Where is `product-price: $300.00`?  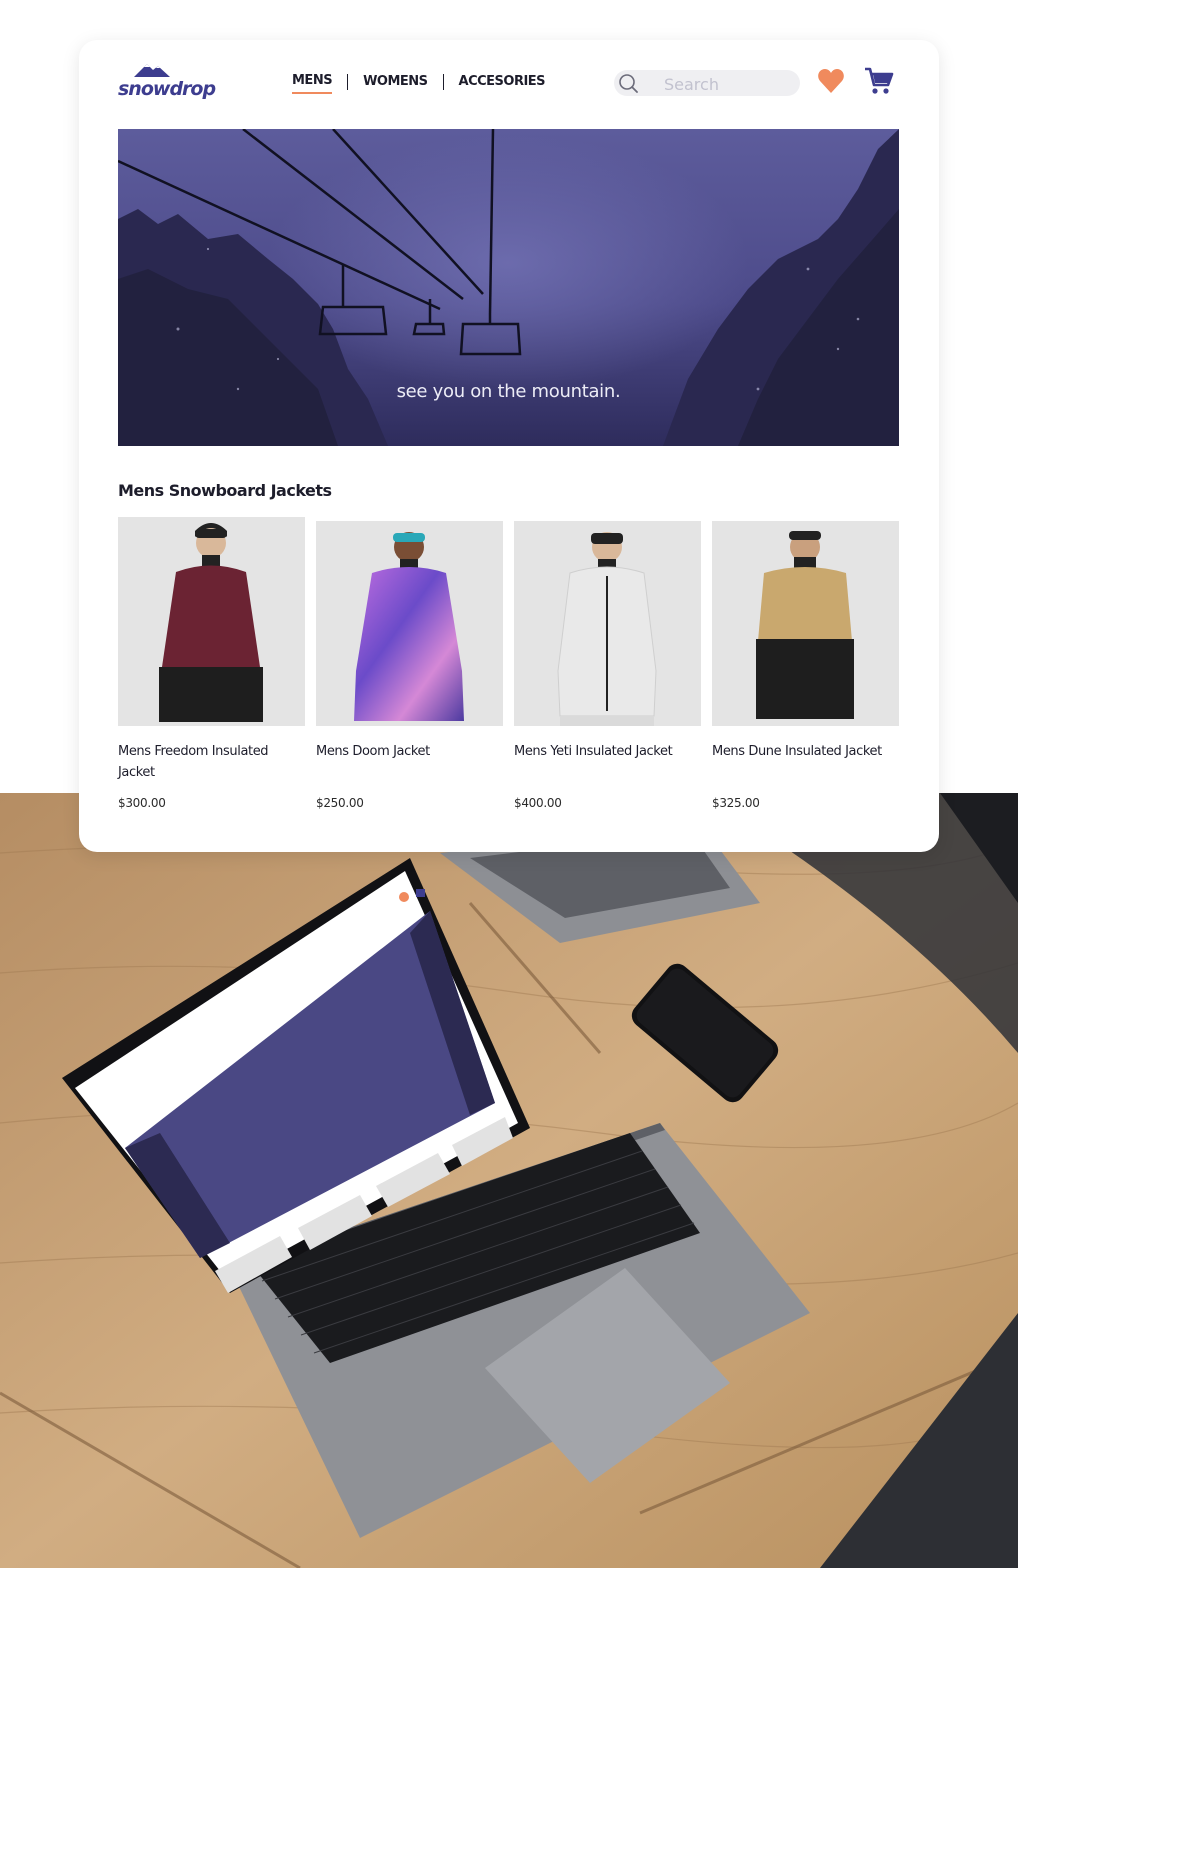 product-price: $300.00 is located at coordinates (142, 803).